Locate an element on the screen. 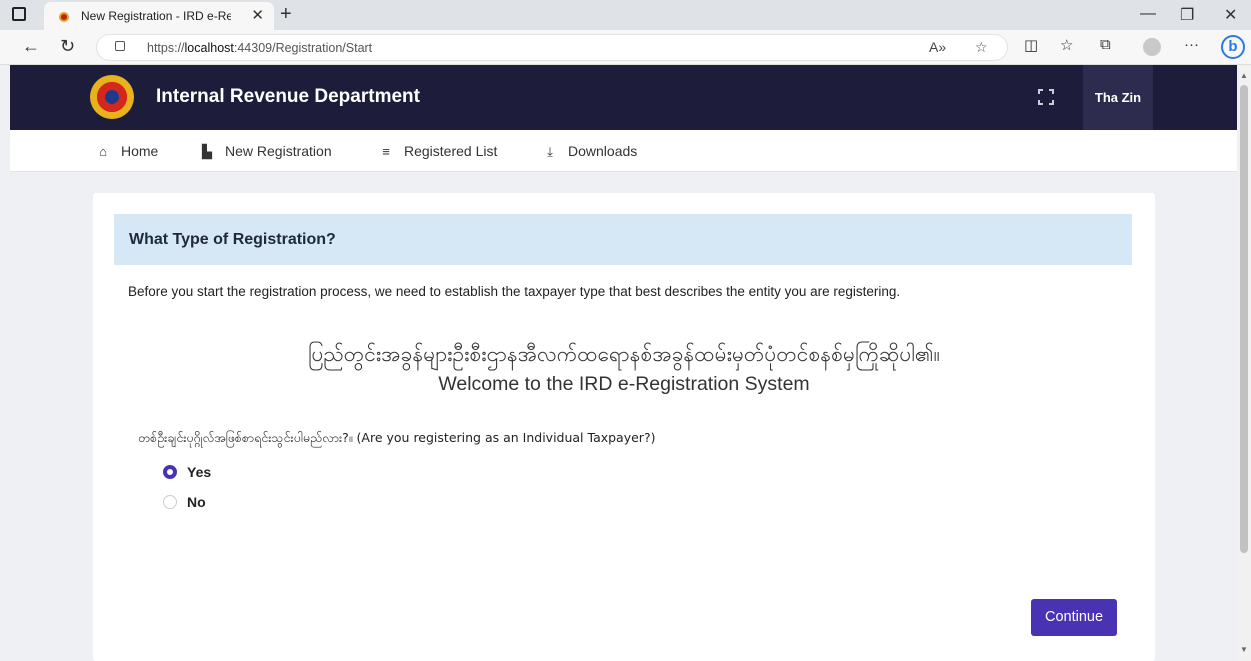  scroll-thumb is located at coordinates (1244, 319).